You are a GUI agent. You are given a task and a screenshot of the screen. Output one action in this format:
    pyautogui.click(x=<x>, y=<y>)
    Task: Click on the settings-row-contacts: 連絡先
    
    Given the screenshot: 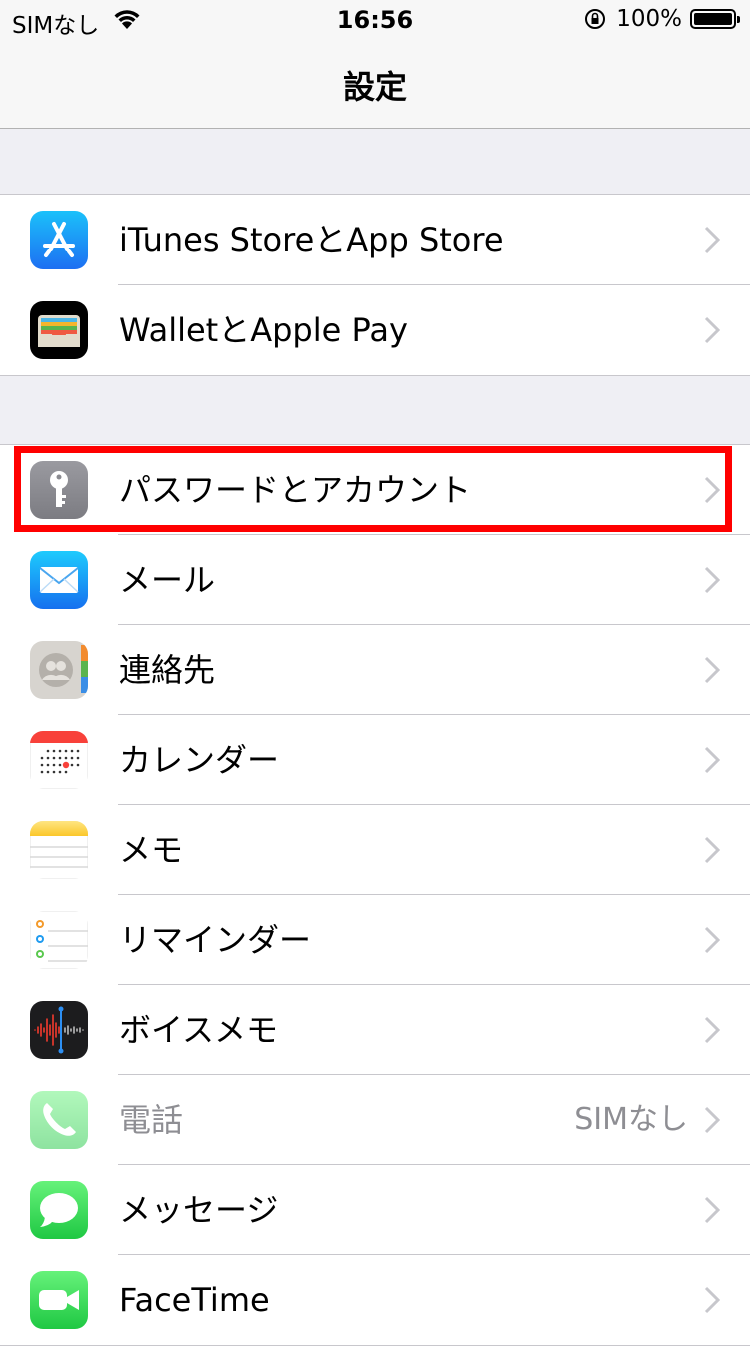 What is the action you would take?
    pyautogui.click(x=375, y=670)
    